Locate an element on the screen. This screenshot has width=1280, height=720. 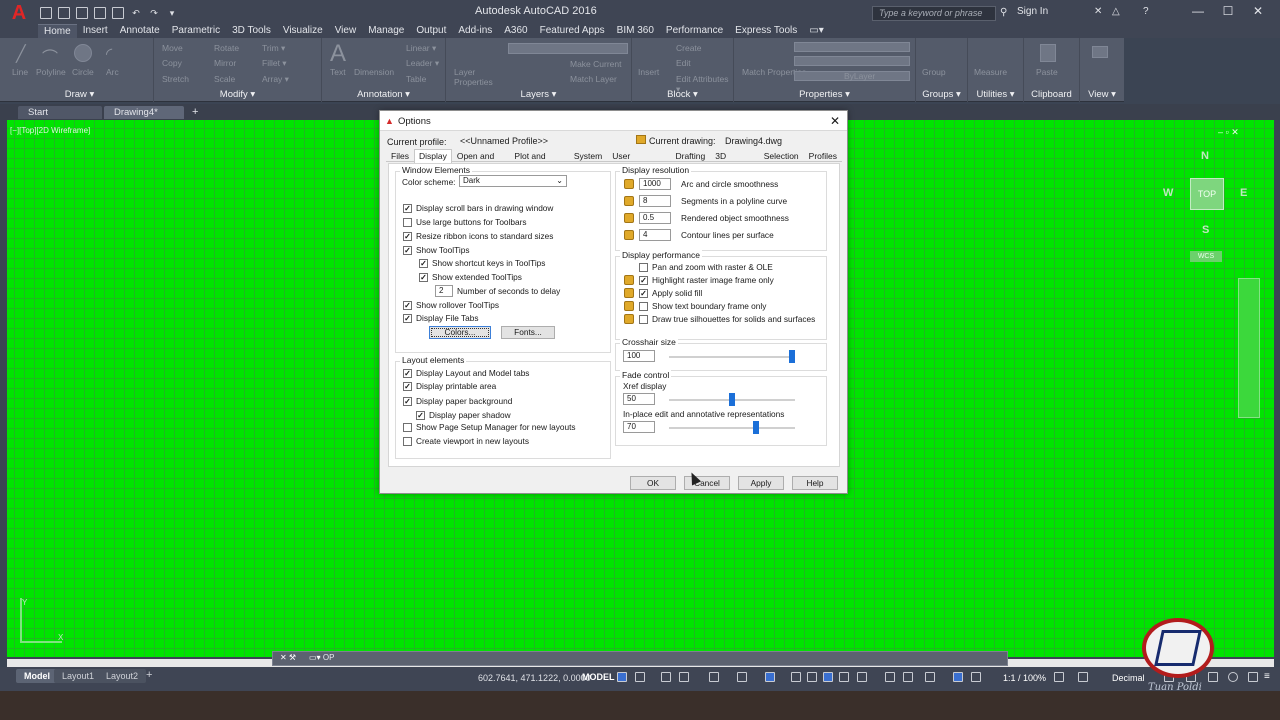
panel-draw-label: Draw ▾ is located at coordinates (79, 94).